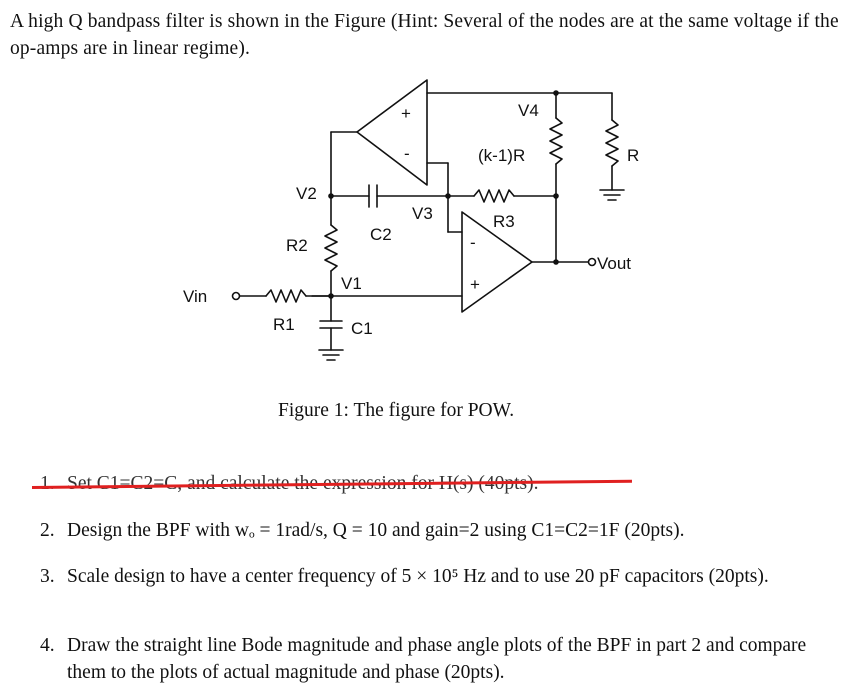 This screenshot has height=697, width=861. What do you see at coordinates (331, 248) in the screenshot?
I see `r2-resistor` at bounding box center [331, 248].